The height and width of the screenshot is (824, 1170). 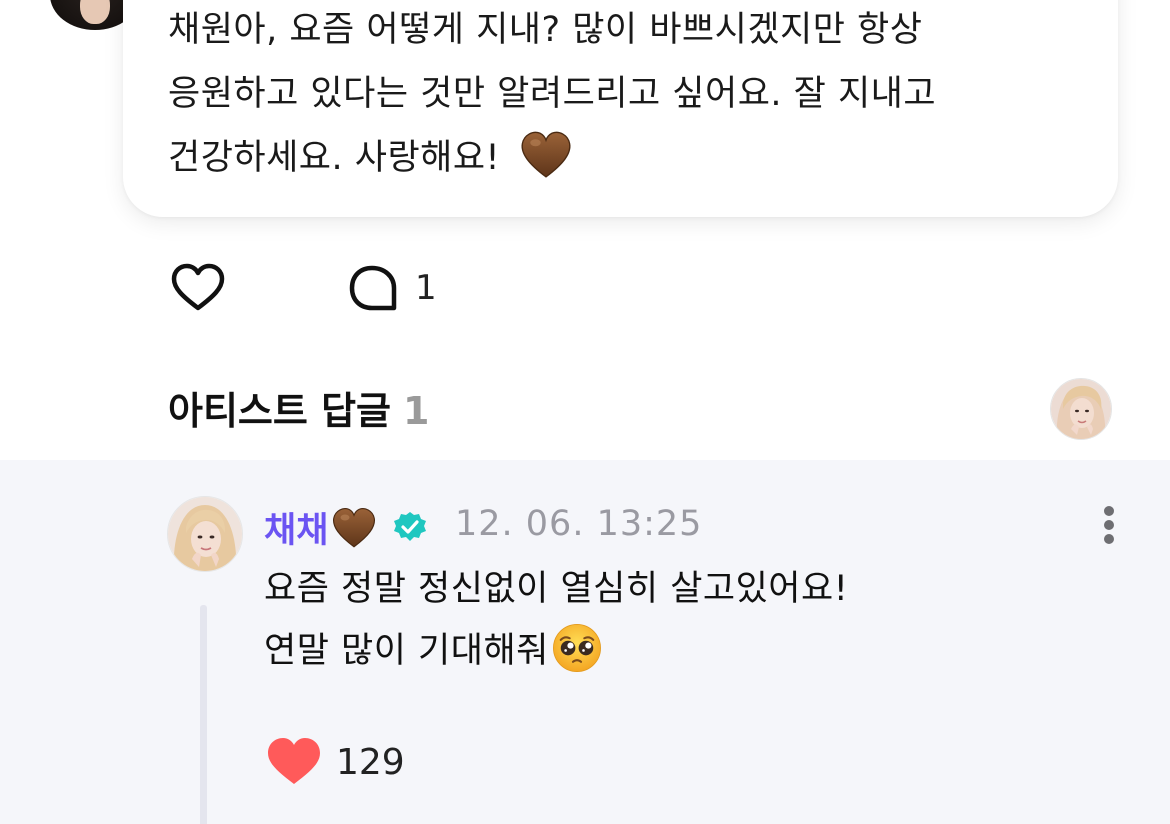 What do you see at coordinates (296, 531) in the screenshot?
I see `reply-author-name: 채채` at bounding box center [296, 531].